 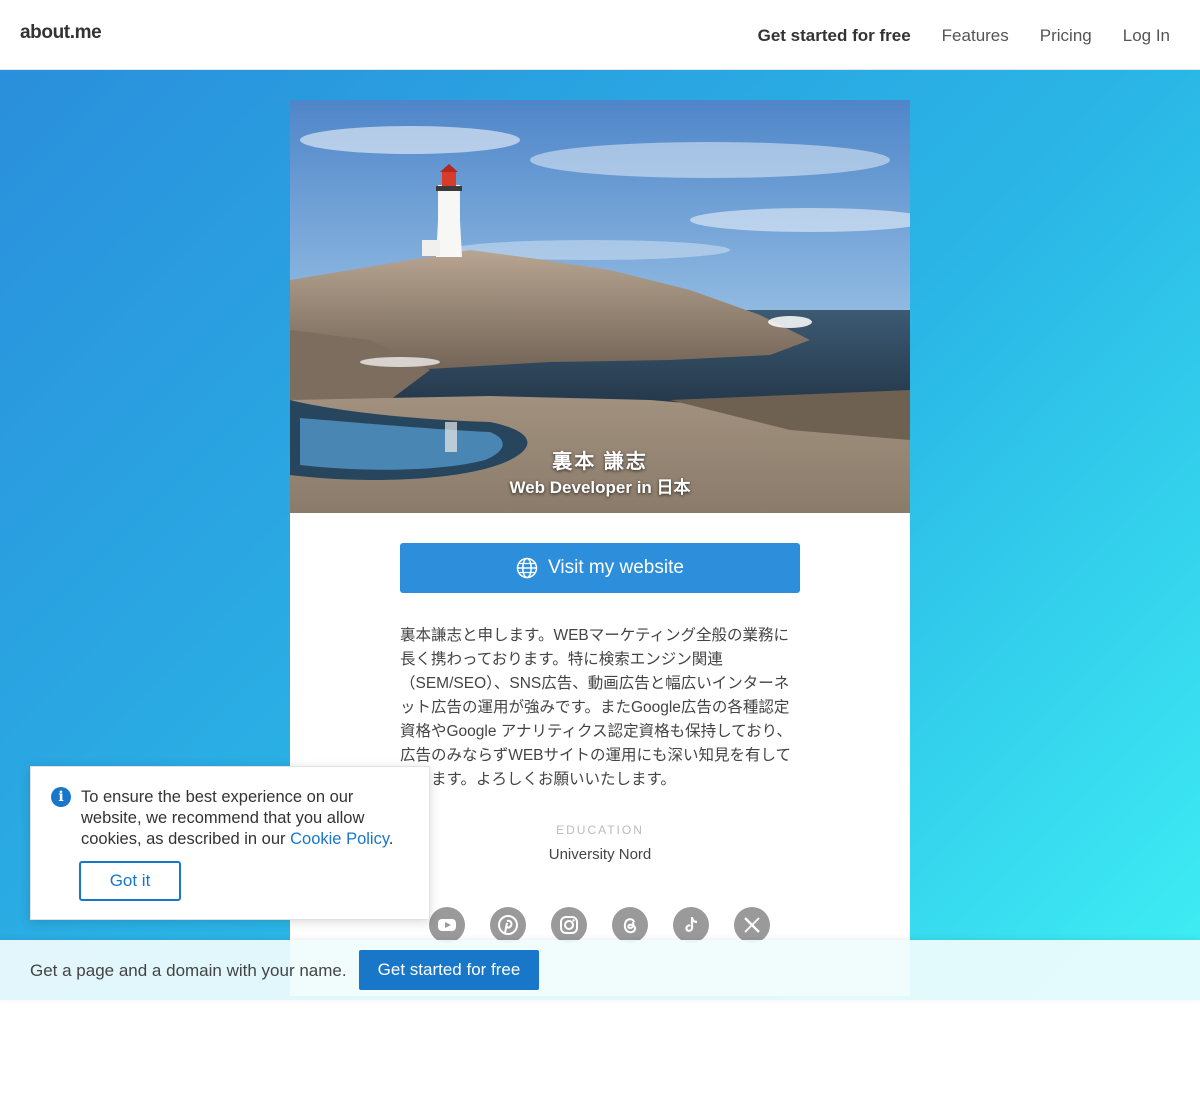 I want to click on visit-website-button: Visit my website, so click(x=600, y=568).